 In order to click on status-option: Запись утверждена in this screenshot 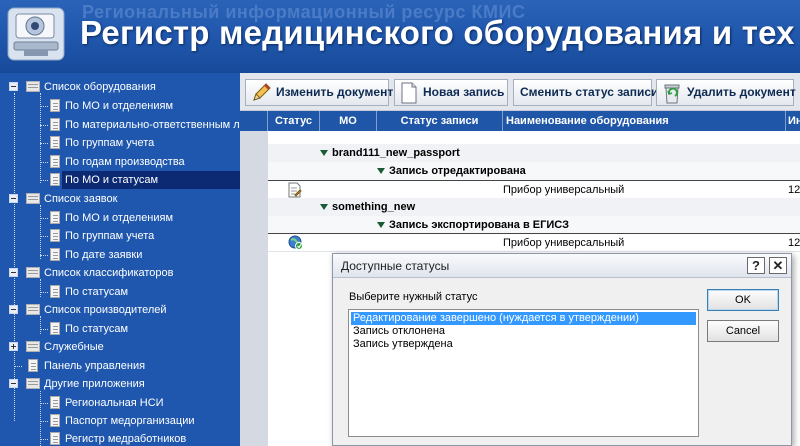, I will do `click(523, 344)`.